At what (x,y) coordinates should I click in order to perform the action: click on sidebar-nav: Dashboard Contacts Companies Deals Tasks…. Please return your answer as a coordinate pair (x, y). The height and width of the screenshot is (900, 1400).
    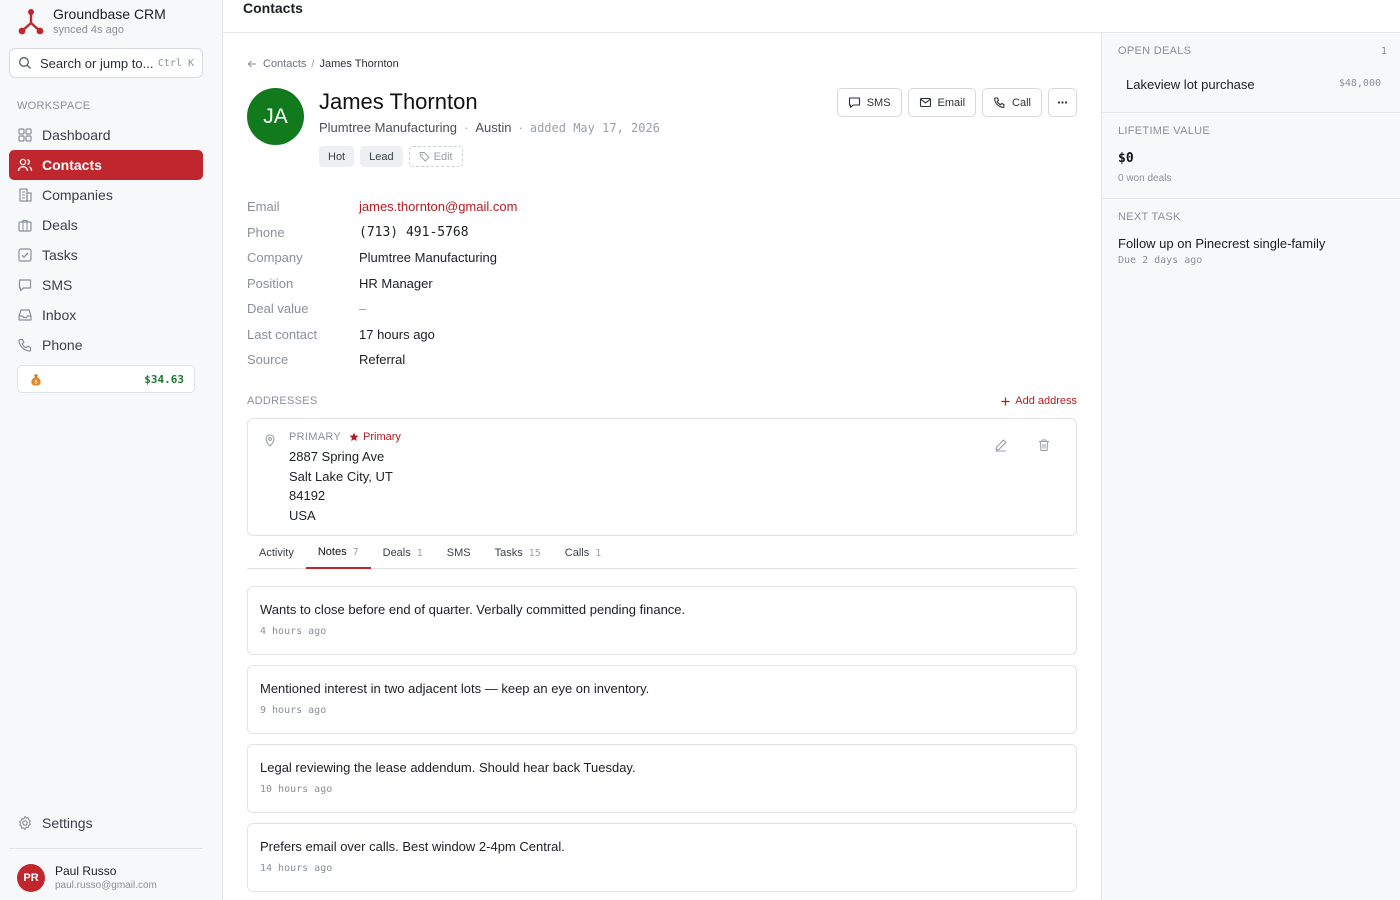
    Looking at the image, I should click on (106, 240).